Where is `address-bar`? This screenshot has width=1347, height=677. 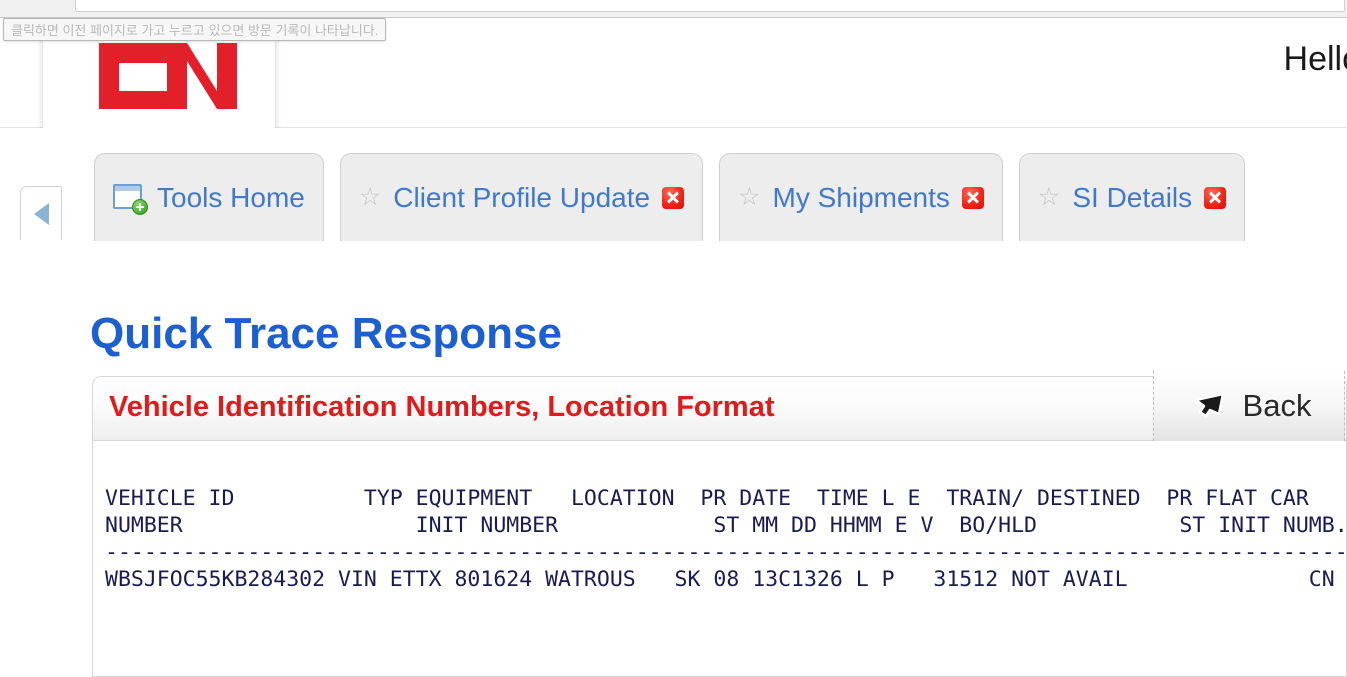
address-bar is located at coordinates (710, 6).